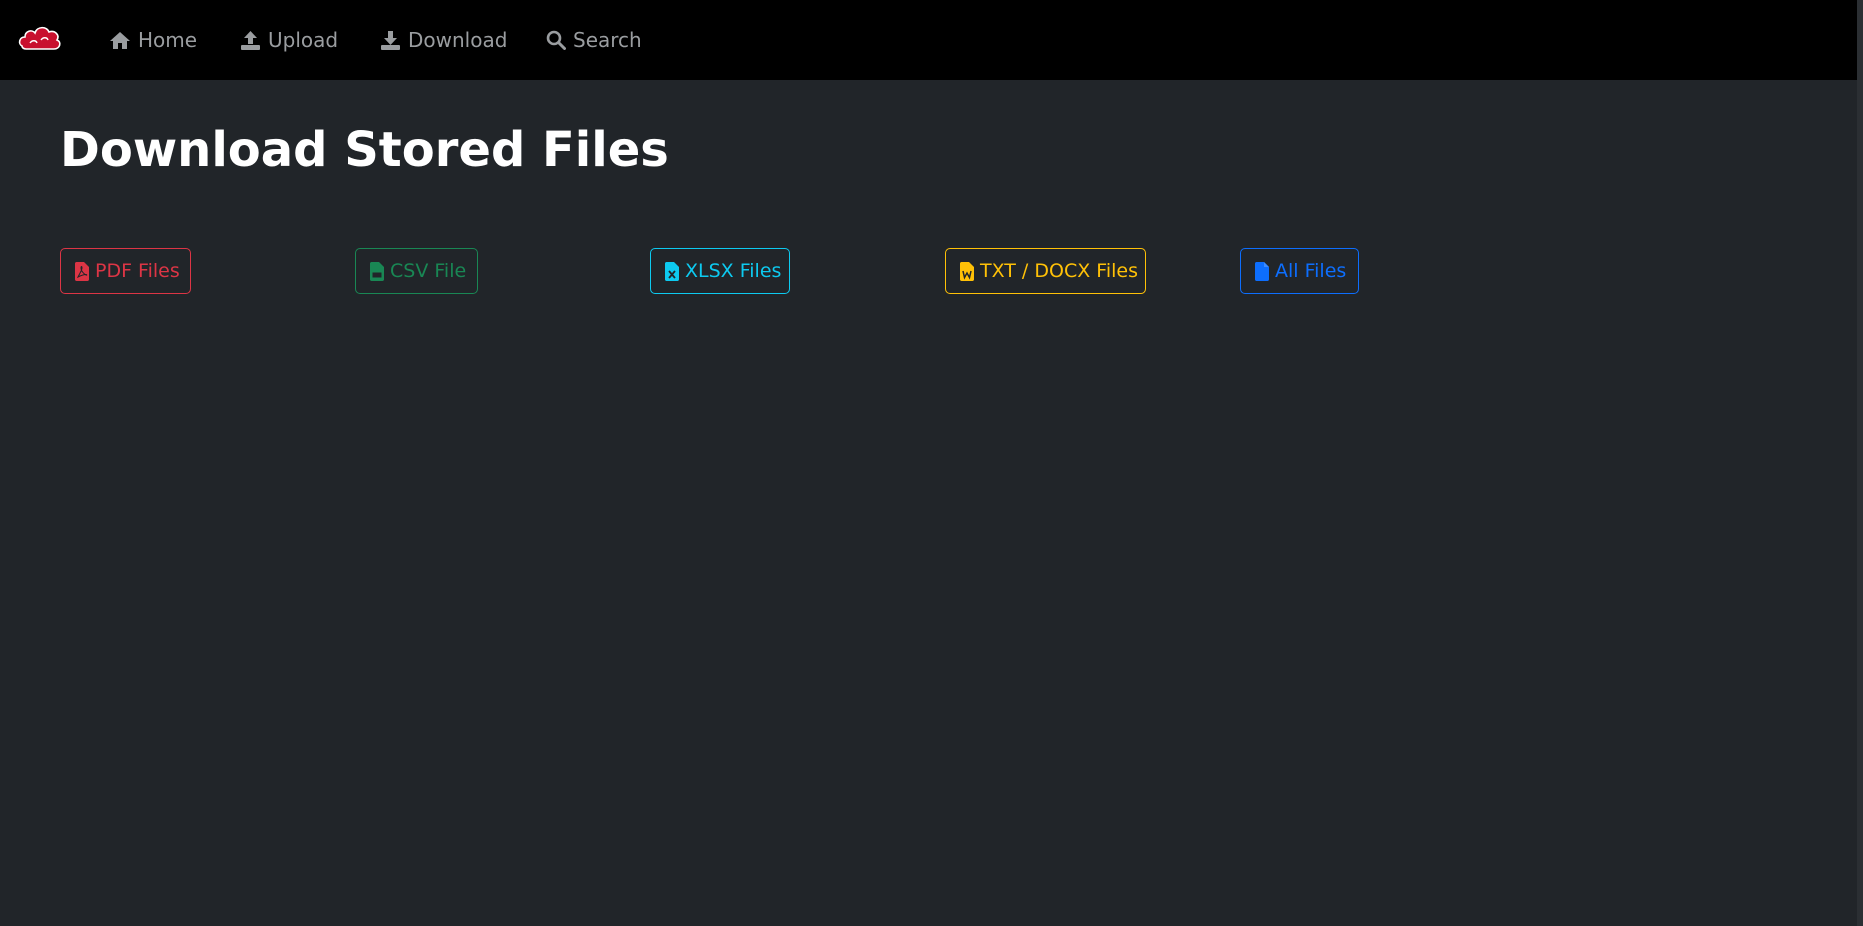 This screenshot has width=1863, height=926. Describe the element at coordinates (607, 40) in the screenshot. I see `nav-search-label: Search` at that location.